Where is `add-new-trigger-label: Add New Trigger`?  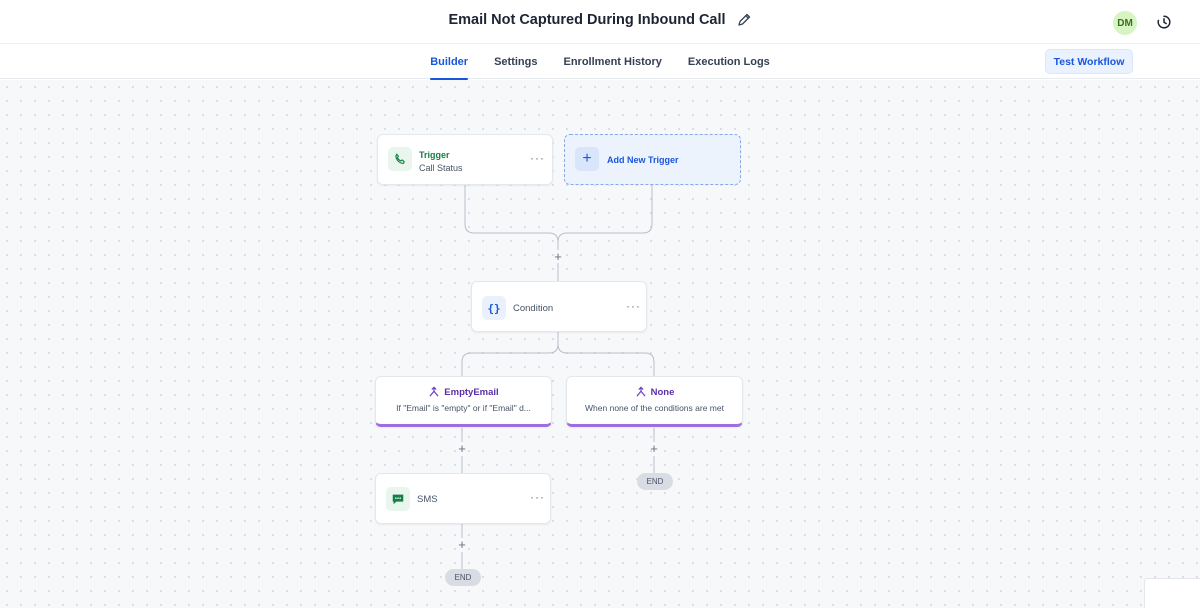
add-new-trigger-label: Add New Trigger is located at coordinates (643, 160).